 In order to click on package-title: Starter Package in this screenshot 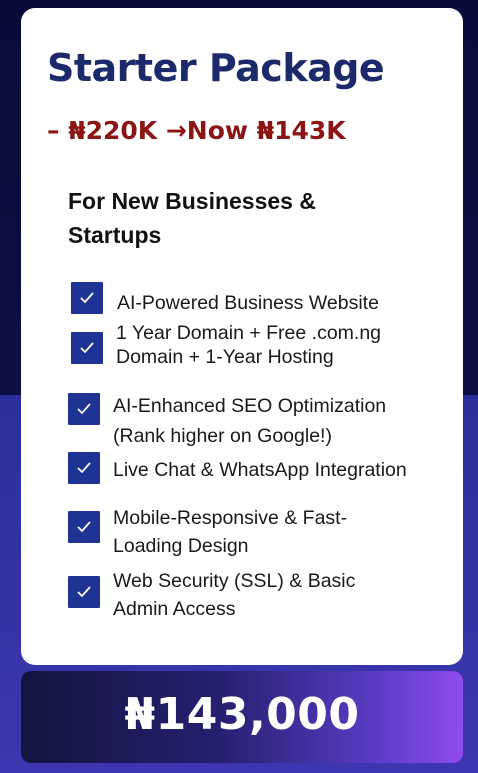, I will do `click(216, 68)`.